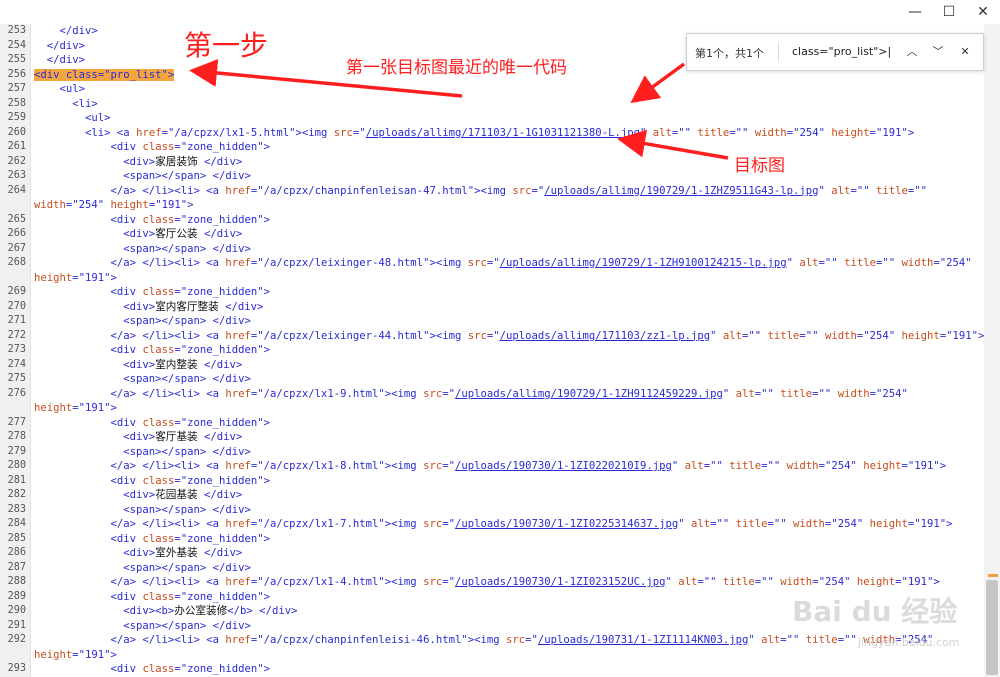  Describe the element at coordinates (658, 83) in the screenshot. I see `arrow-from-find-bar` at that location.